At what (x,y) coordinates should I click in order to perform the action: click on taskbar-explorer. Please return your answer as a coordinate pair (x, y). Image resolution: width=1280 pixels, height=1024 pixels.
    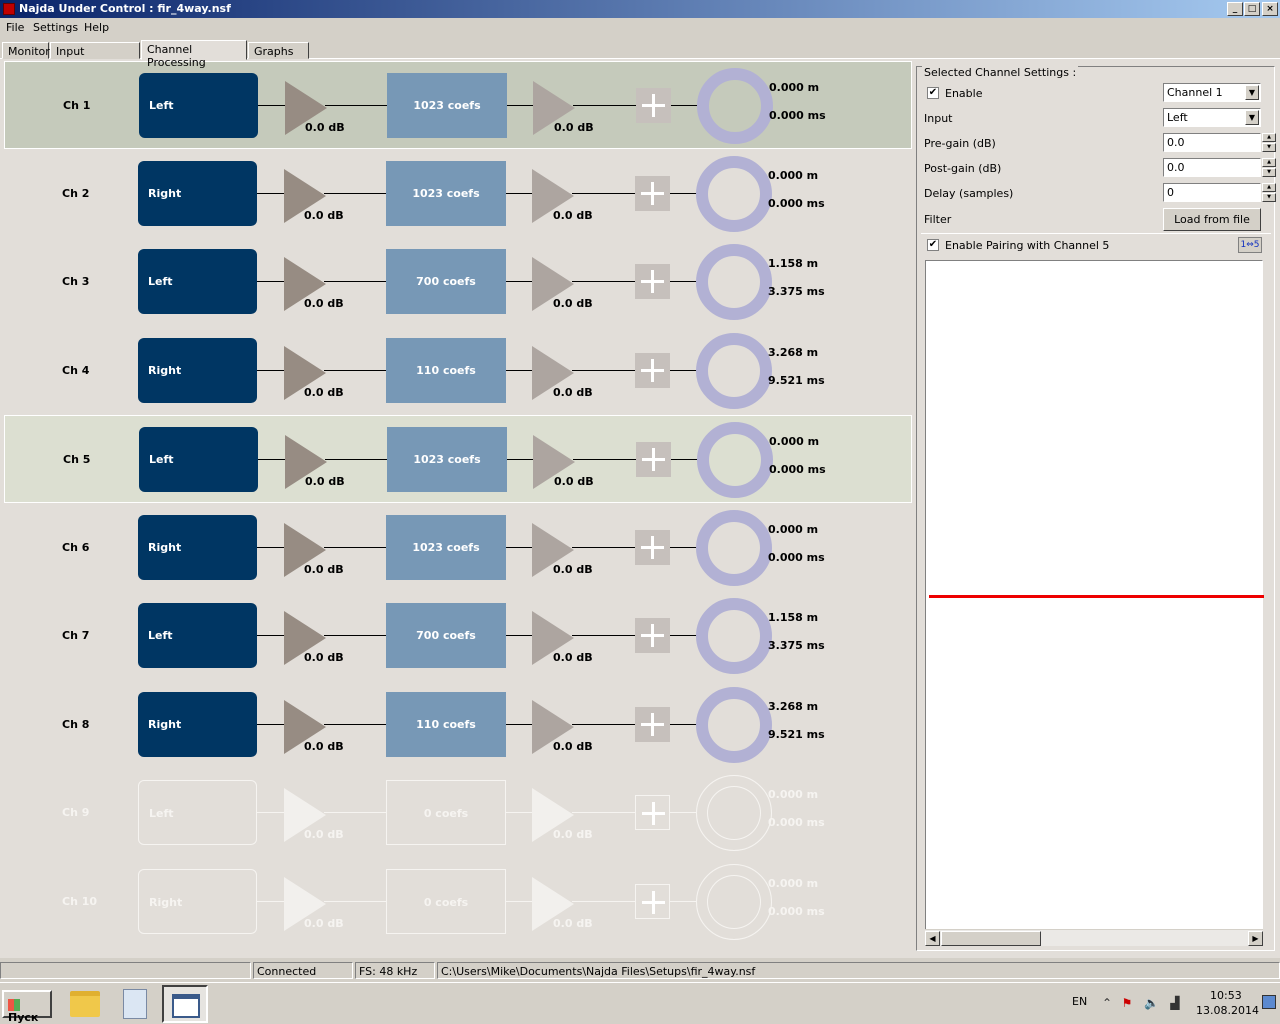
    Looking at the image, I should click on (85, 1004).